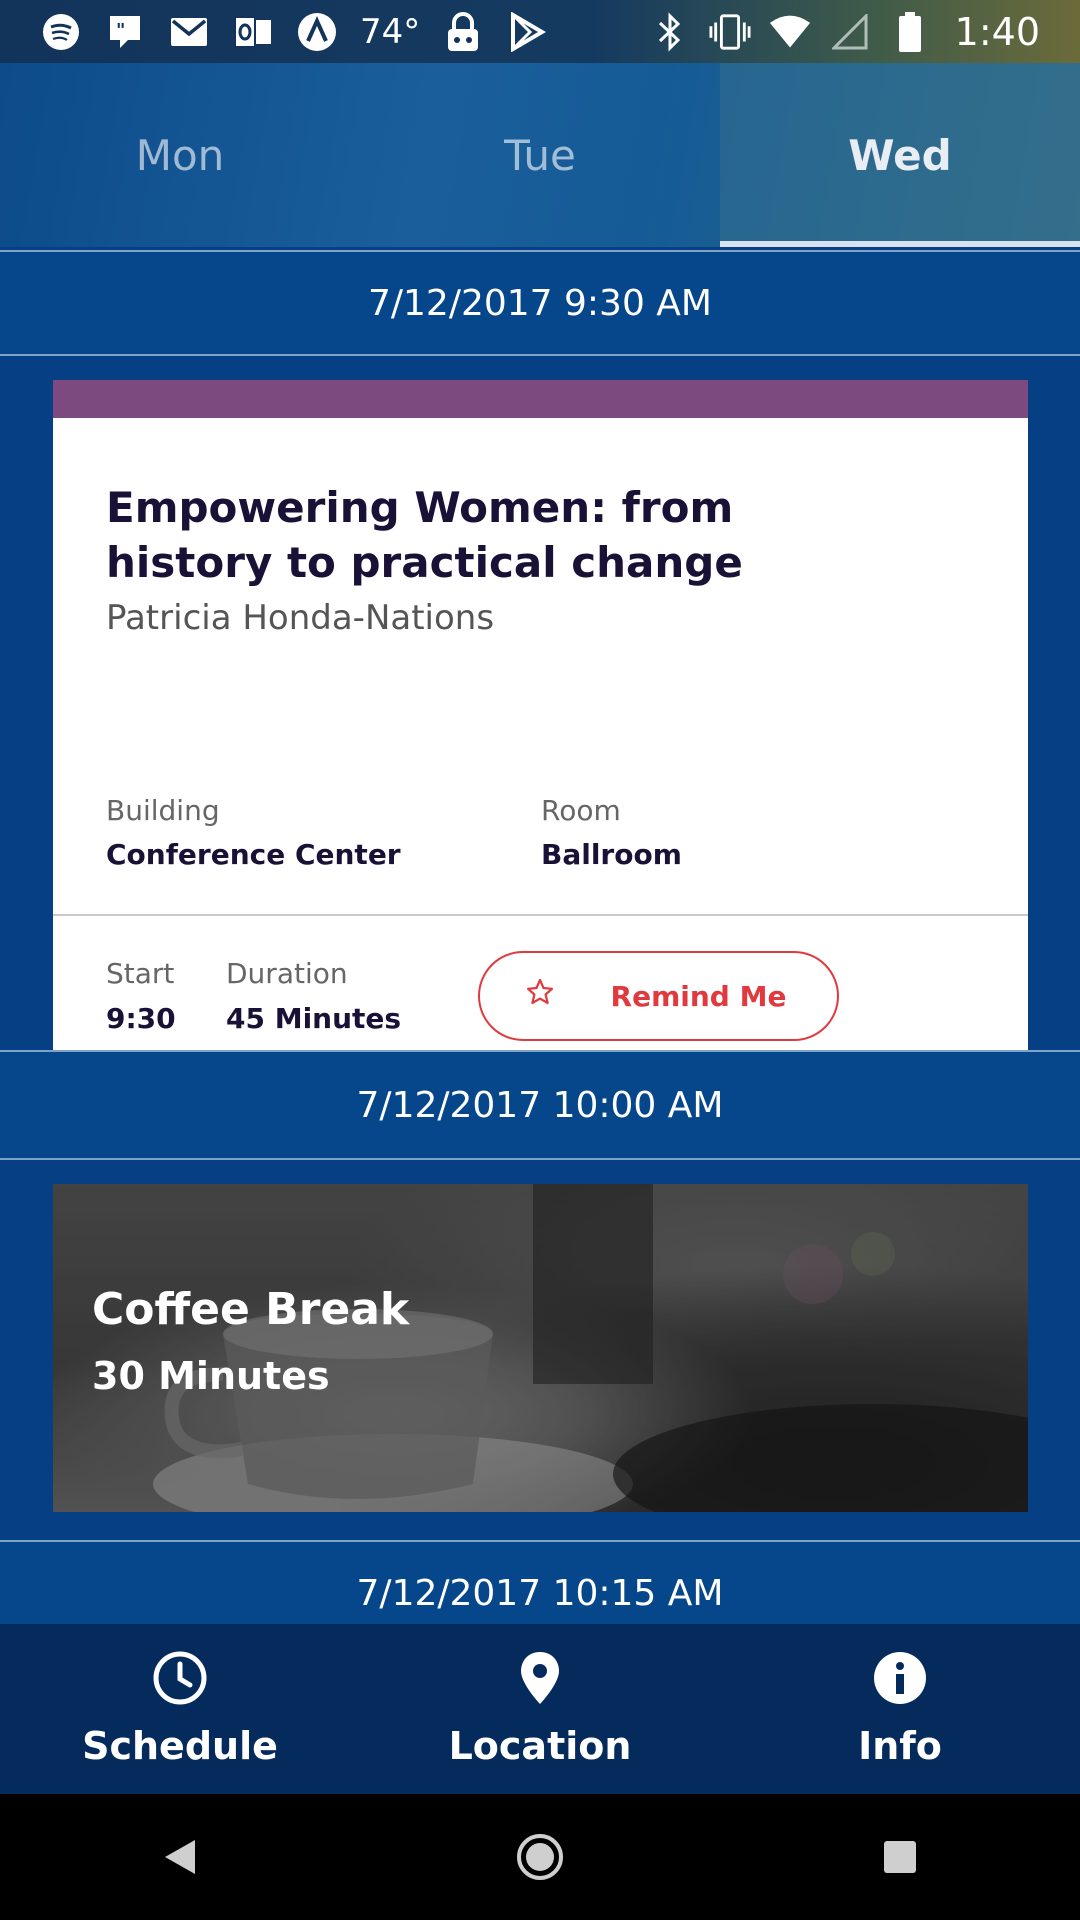 The image size is (1080, 1920). I want to click on tab-tue: Tue, so click(540, 155).